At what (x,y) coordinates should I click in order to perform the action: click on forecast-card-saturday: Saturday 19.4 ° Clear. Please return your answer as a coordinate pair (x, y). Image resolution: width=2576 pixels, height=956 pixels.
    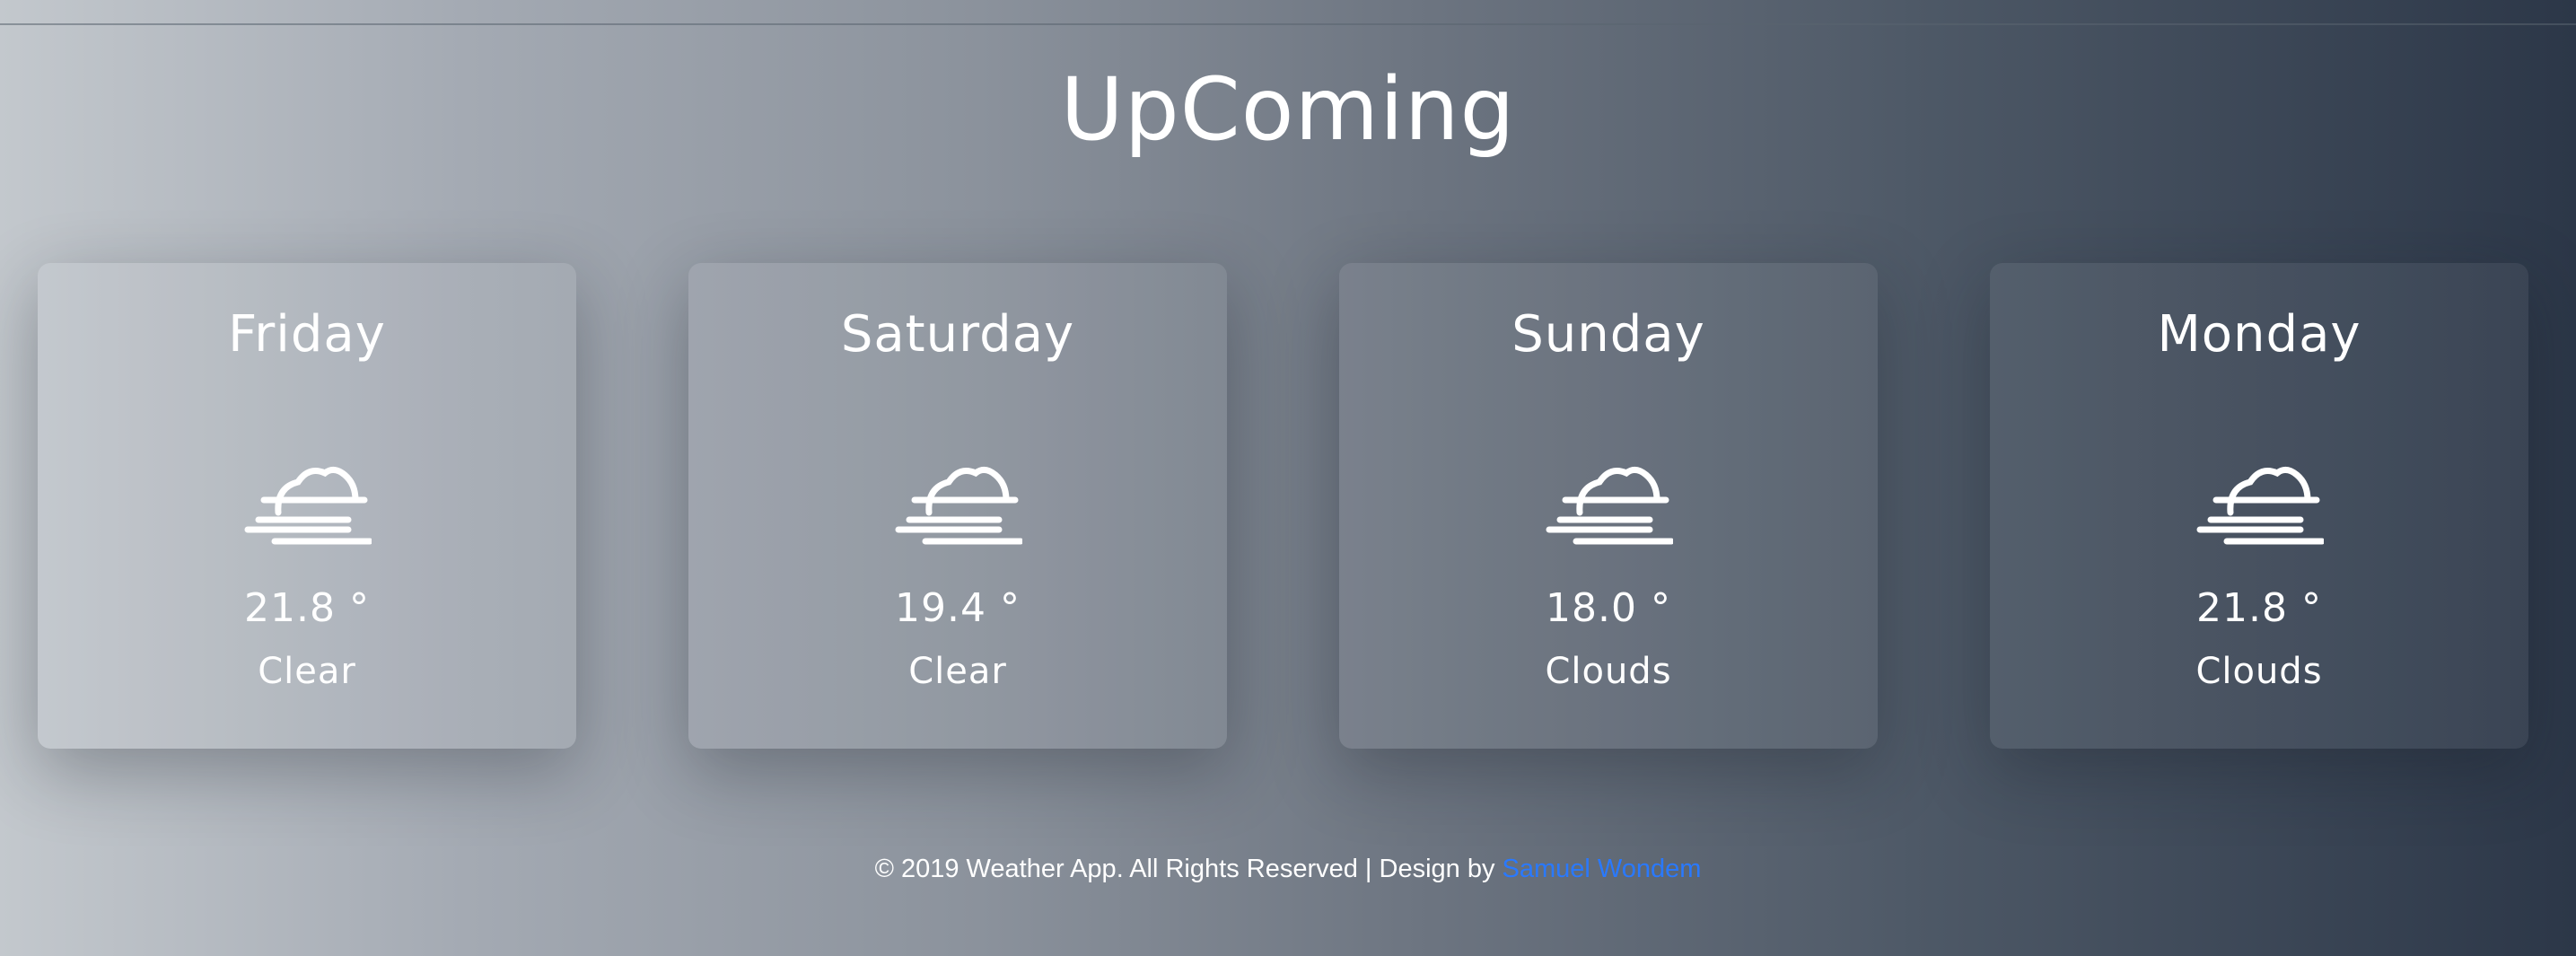
    Looking at the image, I should click on (957, 506).